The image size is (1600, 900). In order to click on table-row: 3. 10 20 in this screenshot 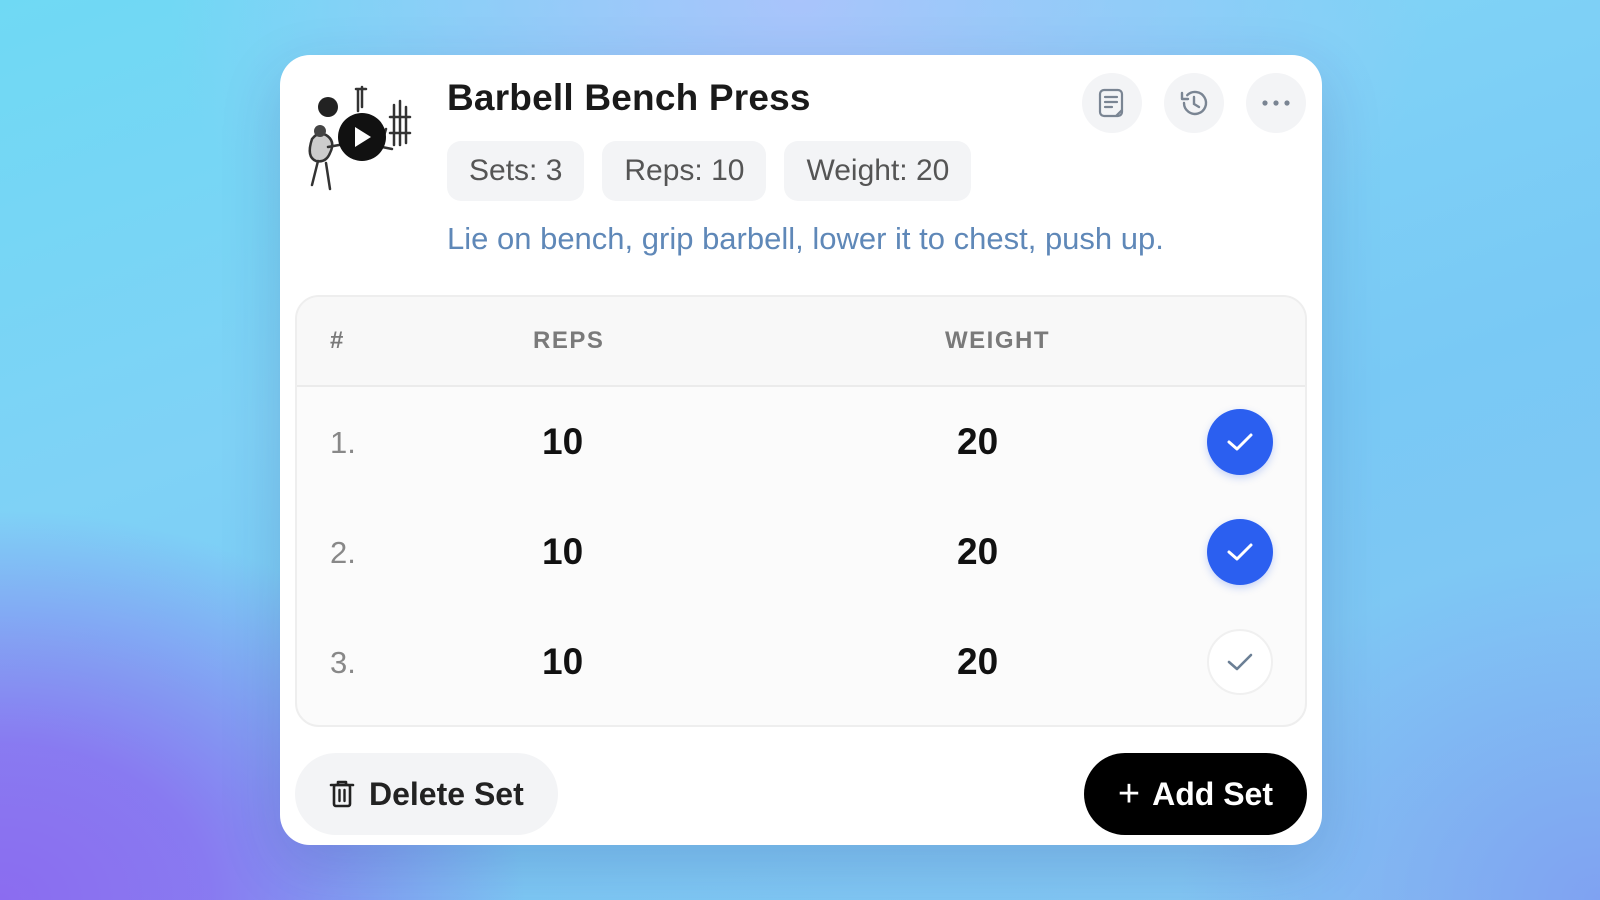, I will do `click(801, 662)`.